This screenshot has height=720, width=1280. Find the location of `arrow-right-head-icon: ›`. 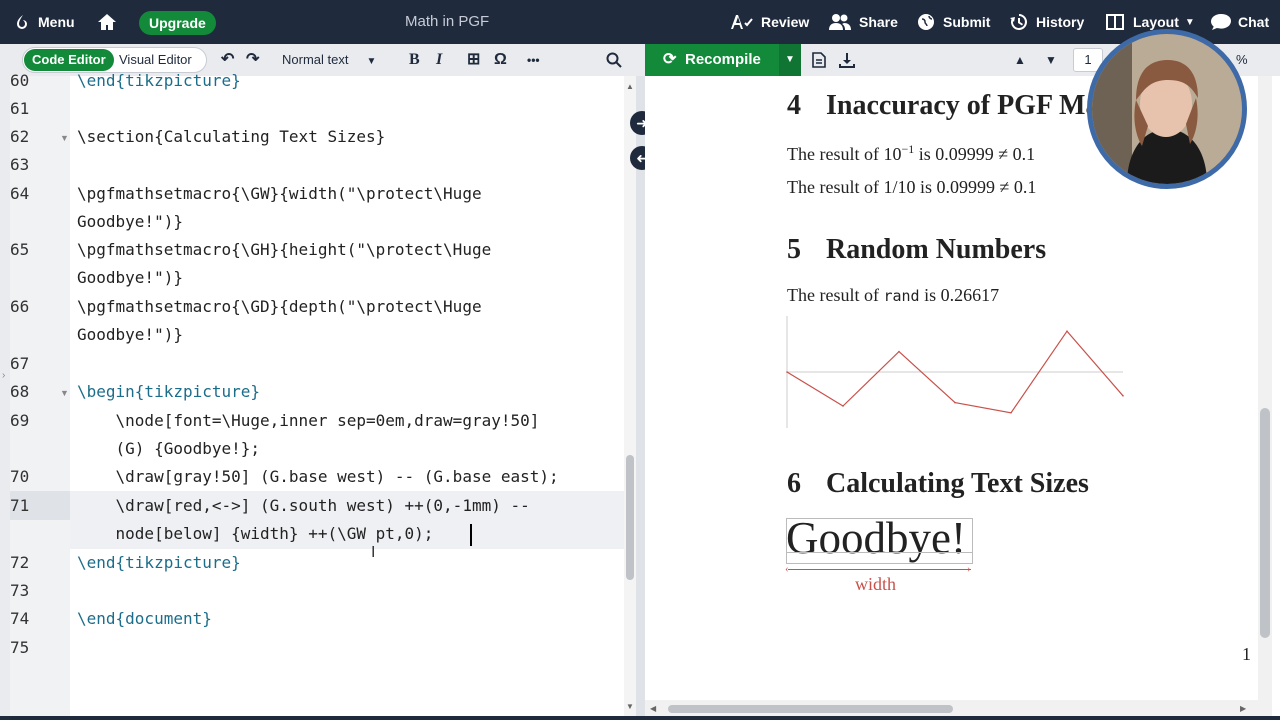

arrow-right-head-icon: › is located at coordinates (969, 569).